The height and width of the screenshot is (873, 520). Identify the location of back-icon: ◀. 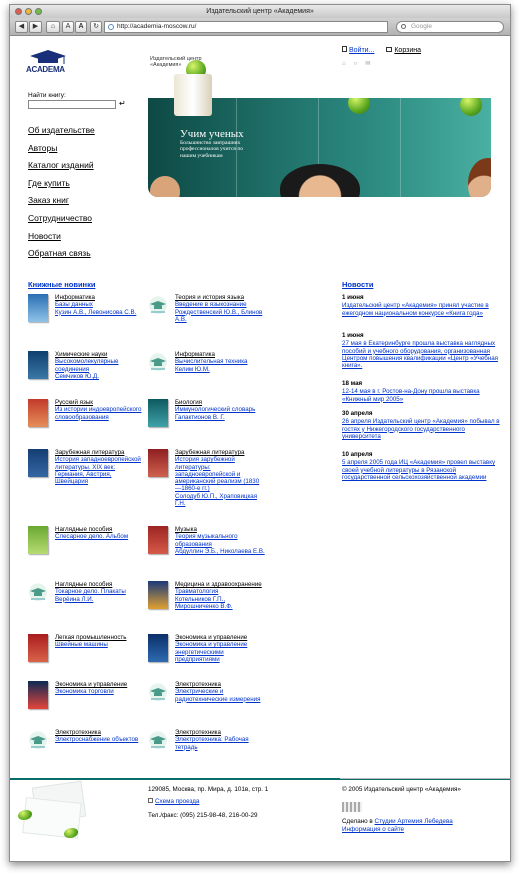
(21, 27).